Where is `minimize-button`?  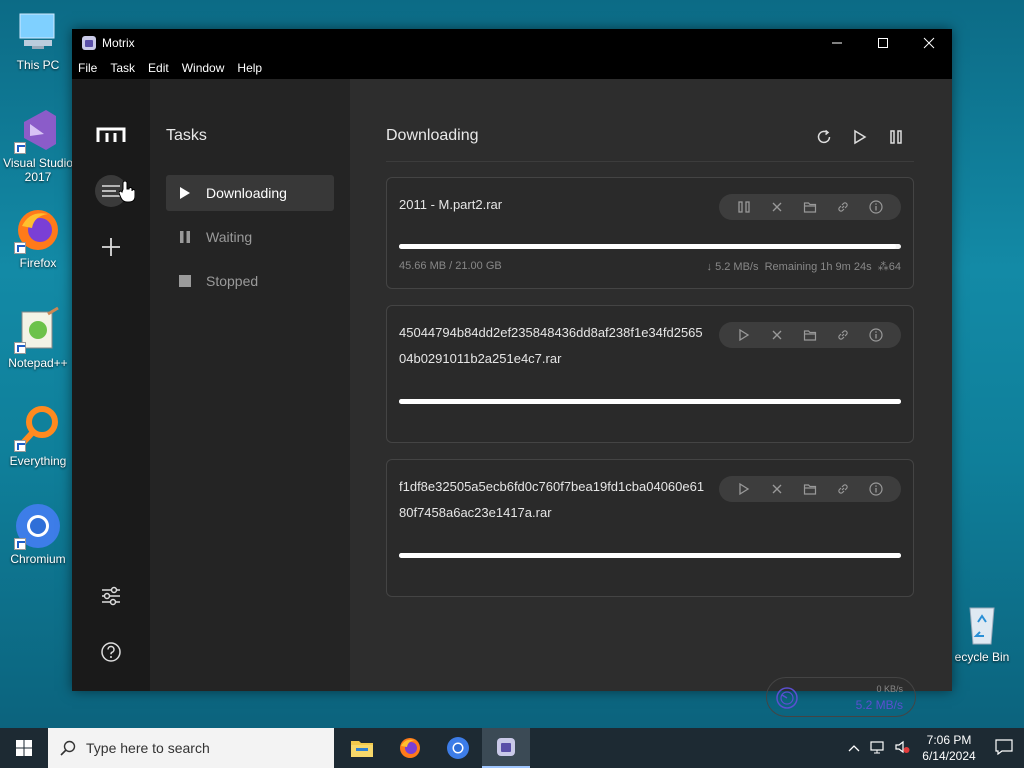 minimize-button is located at coordinates (837, 43).